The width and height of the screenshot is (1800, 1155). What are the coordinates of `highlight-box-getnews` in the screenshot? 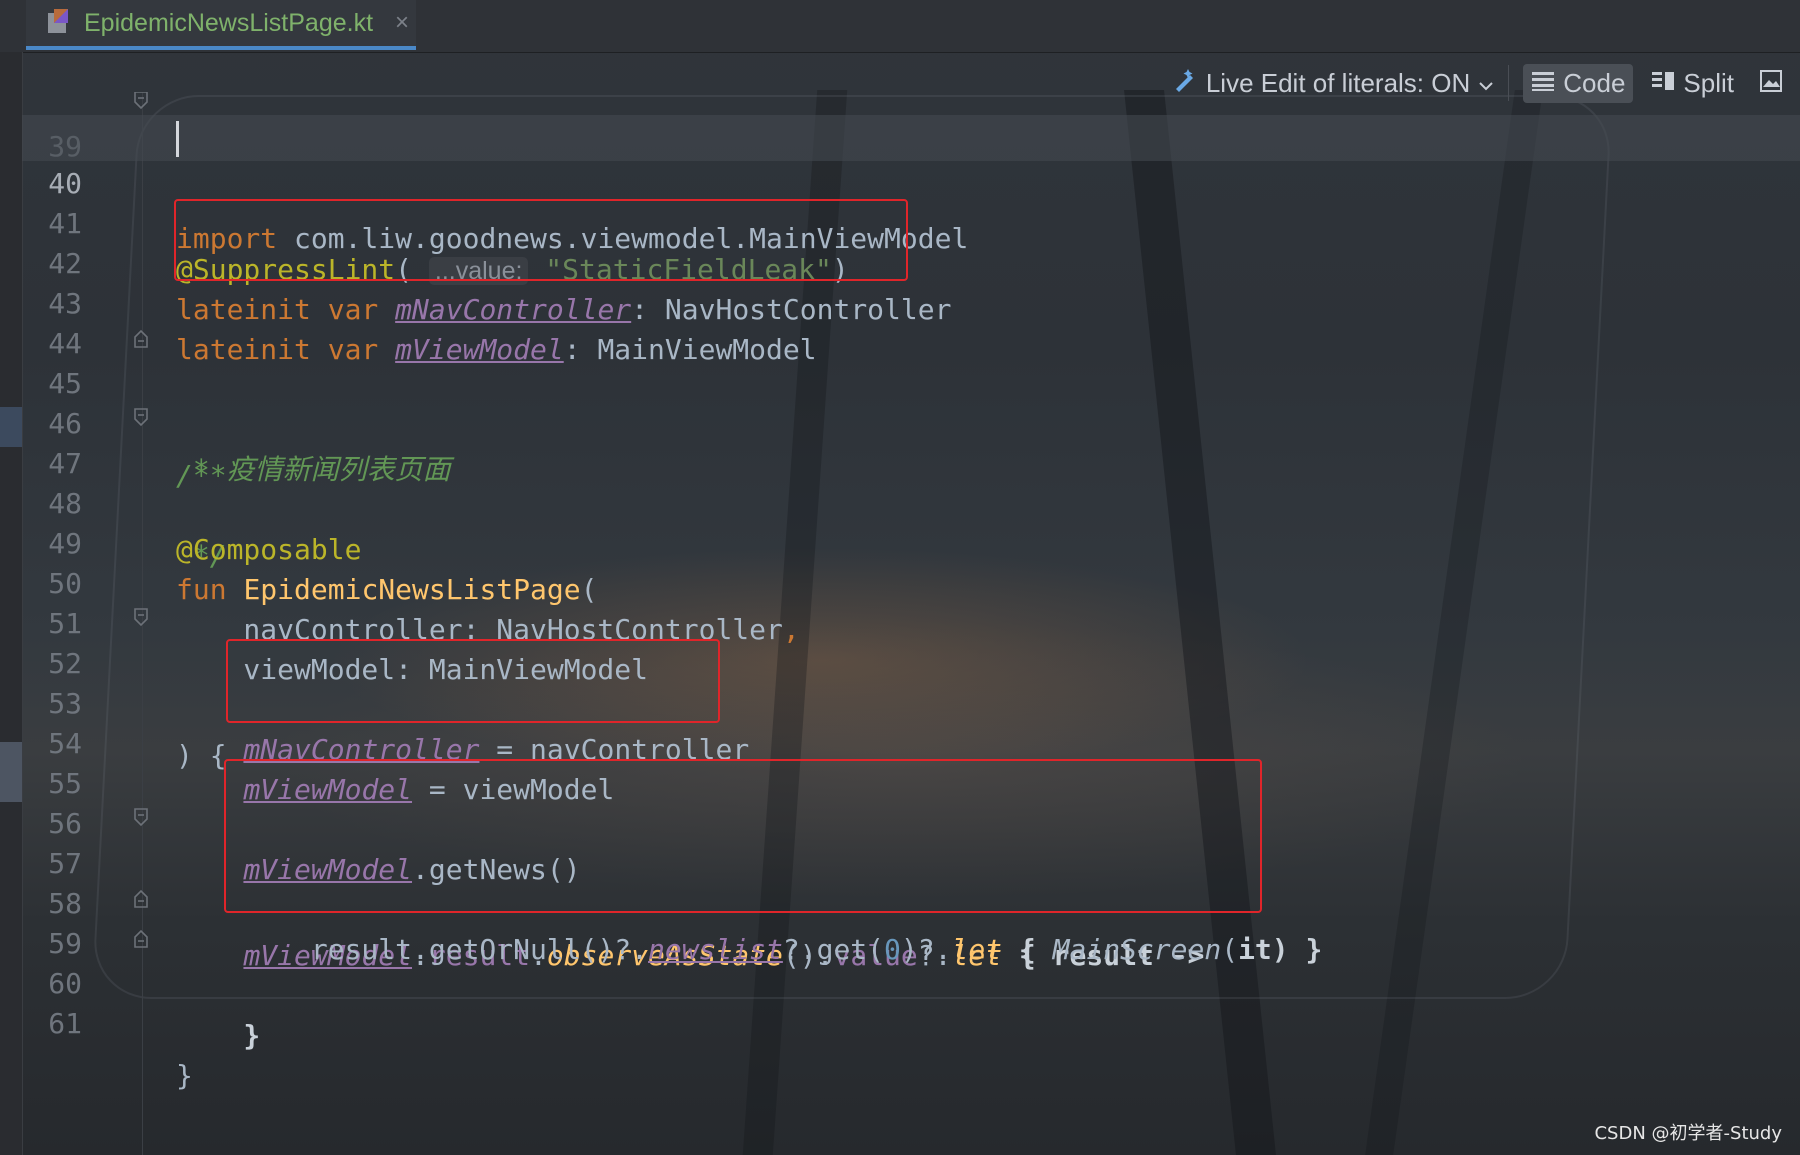 It's located at (743, 836).